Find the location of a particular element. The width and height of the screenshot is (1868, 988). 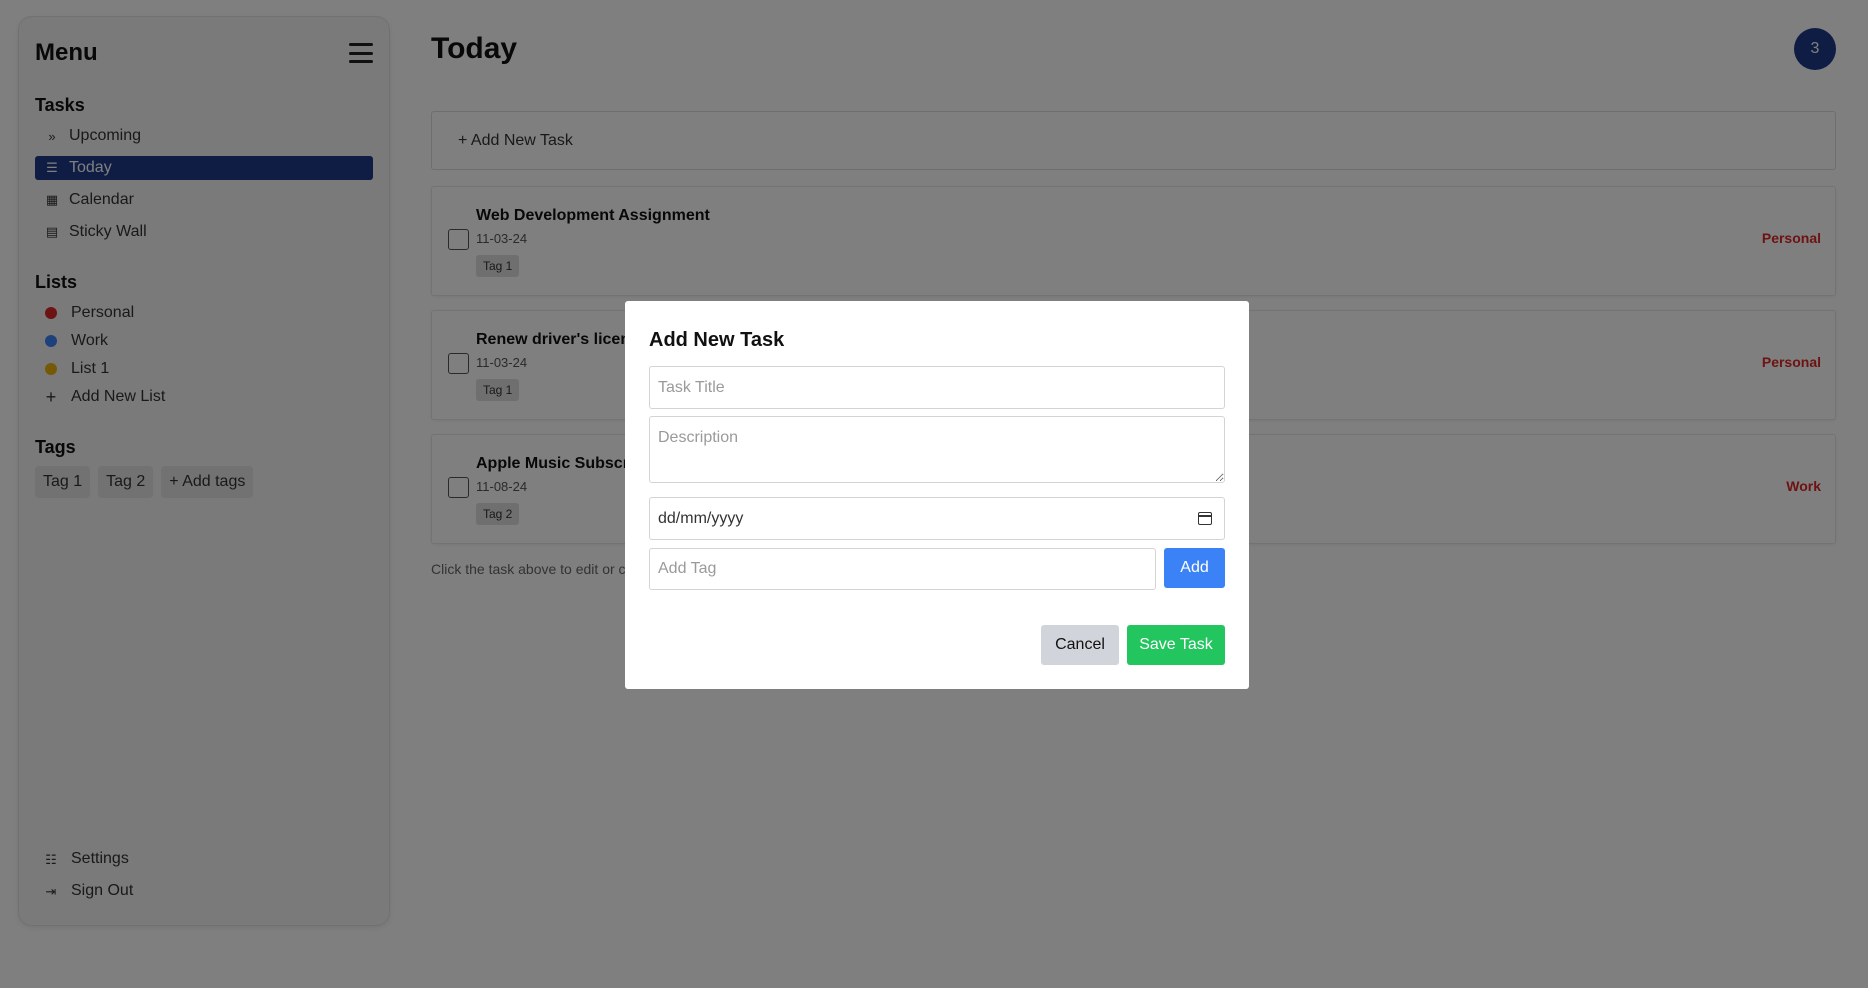

tag-row: Add is located at coordinates (937, 569).